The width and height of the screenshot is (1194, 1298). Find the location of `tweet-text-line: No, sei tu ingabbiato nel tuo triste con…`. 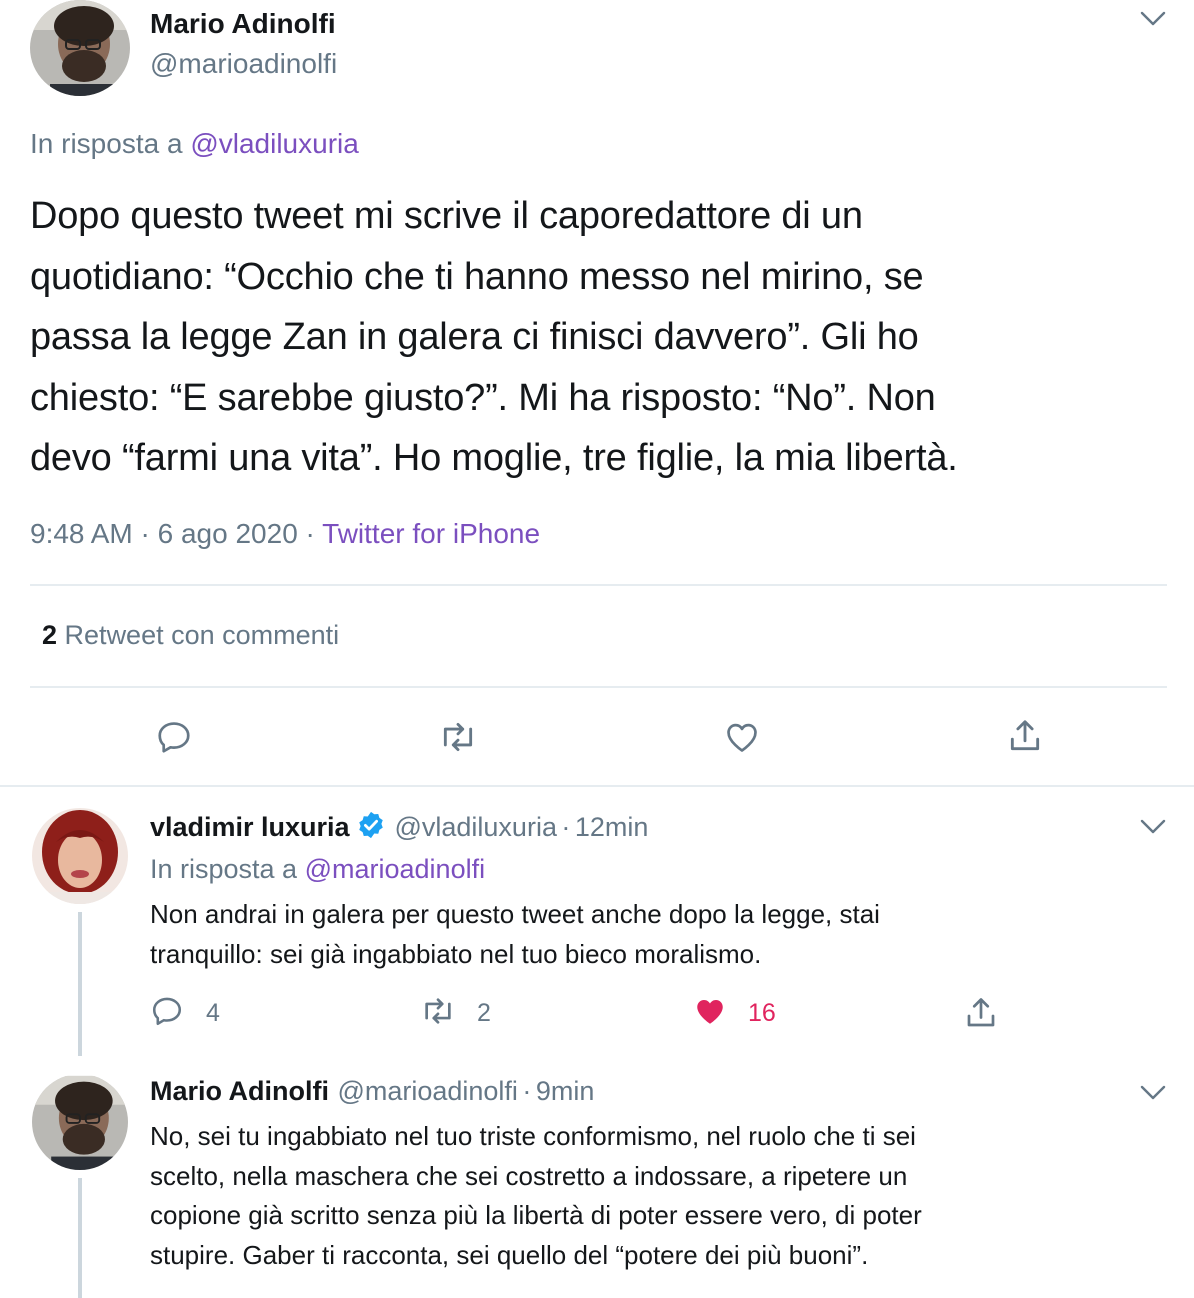

tweet-text-line: No, sei tu ingabbiato nel tuo triste con… is located at coordinates (533, 1136).